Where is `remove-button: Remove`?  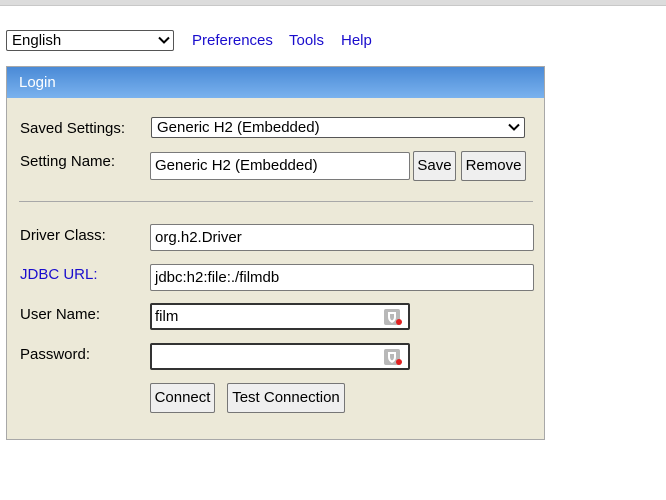 remove-button: Remove is located at coordinates (493, 166).